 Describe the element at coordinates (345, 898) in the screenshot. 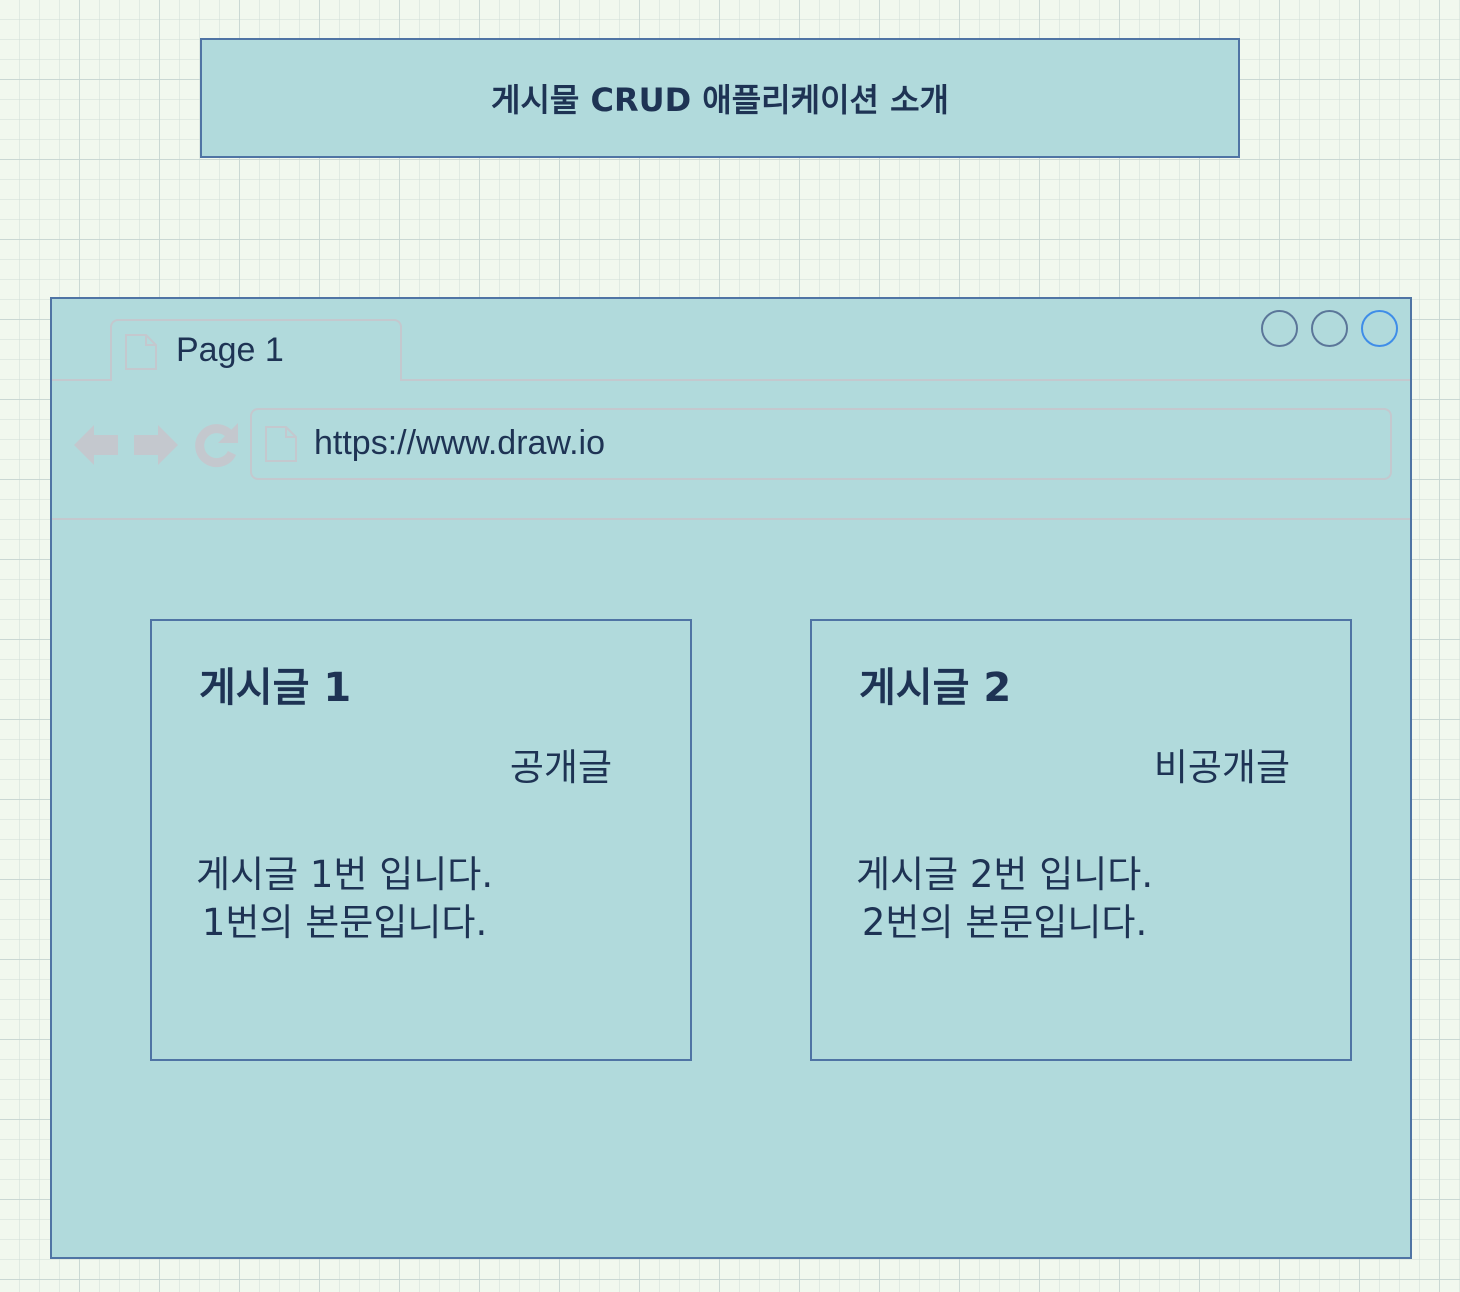

I see `post-body: 게시글 1번 입니다. 1번의 본문입니다.` at that location.